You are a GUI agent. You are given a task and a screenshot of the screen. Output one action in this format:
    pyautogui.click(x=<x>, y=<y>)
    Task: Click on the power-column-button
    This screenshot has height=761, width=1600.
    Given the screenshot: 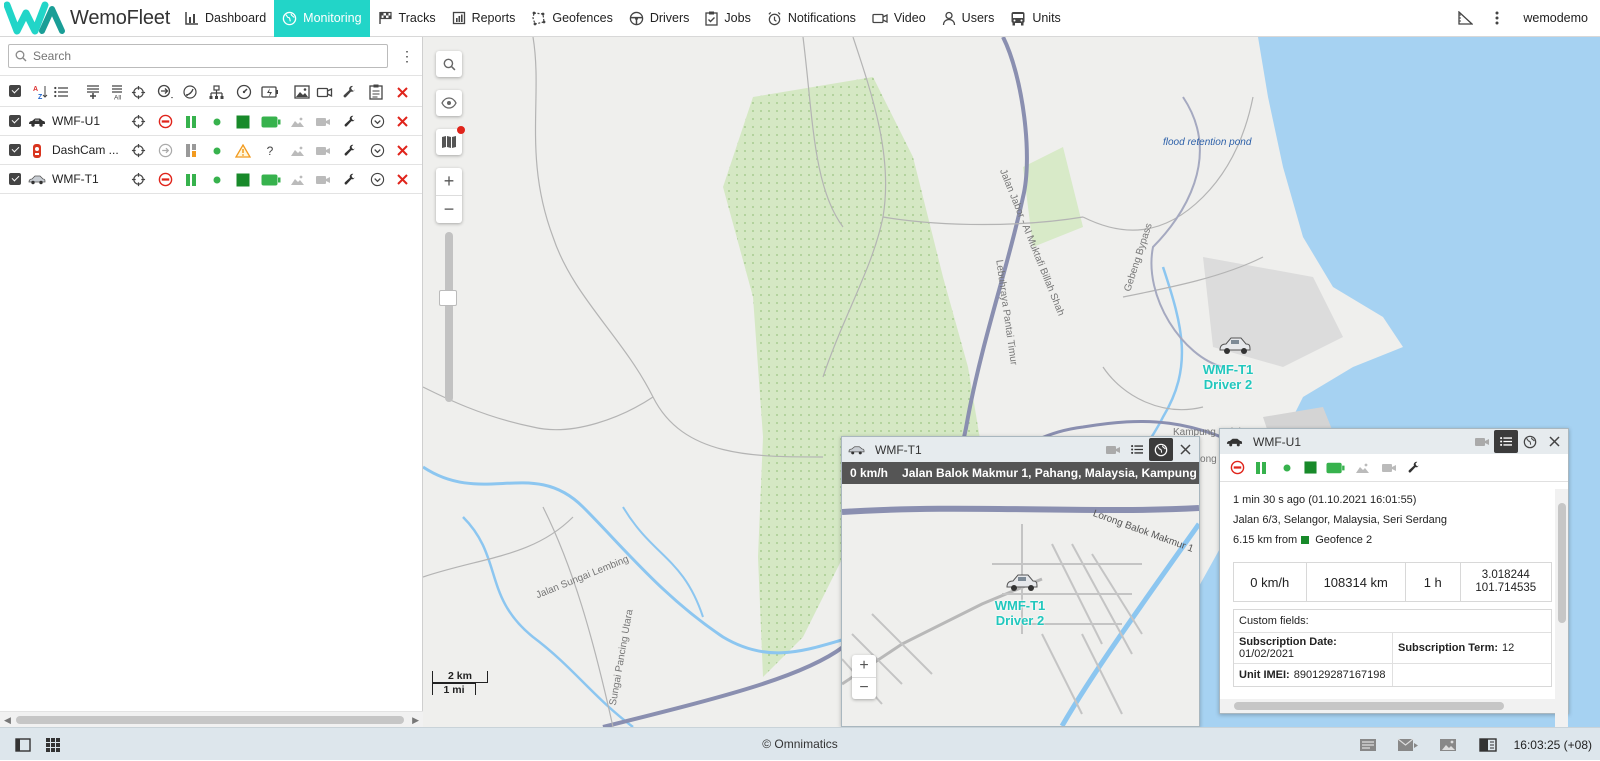 What is the action you would take?
    pyautogui.click(x=270, y=92)
    